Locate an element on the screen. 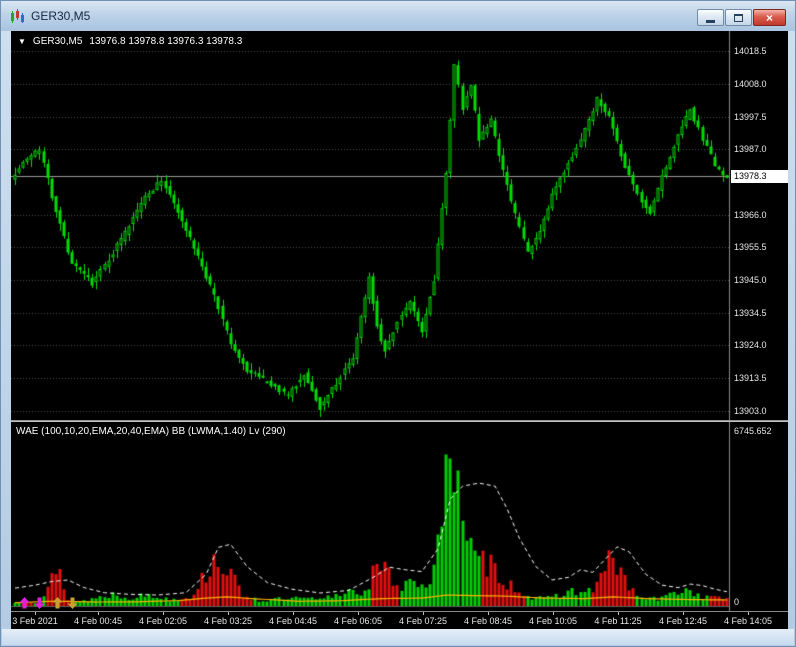 This screenshot has height=647, width=796. time-axis-label: 4 Feb 02:05 is located at coordinates (163, 621).